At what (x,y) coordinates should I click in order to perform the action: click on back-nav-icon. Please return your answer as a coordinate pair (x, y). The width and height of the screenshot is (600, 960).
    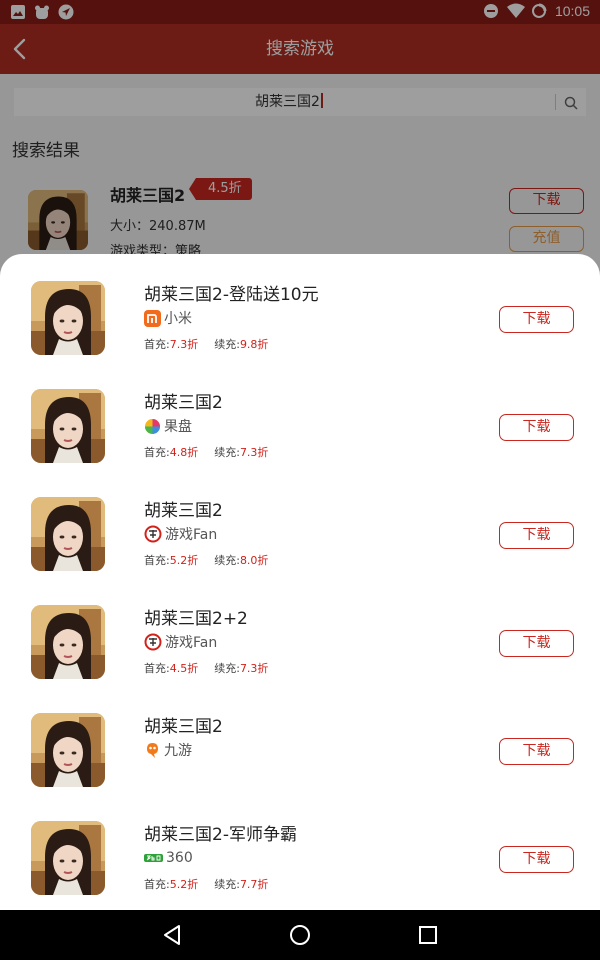
    Looking at the image, I should click on (172, 935).